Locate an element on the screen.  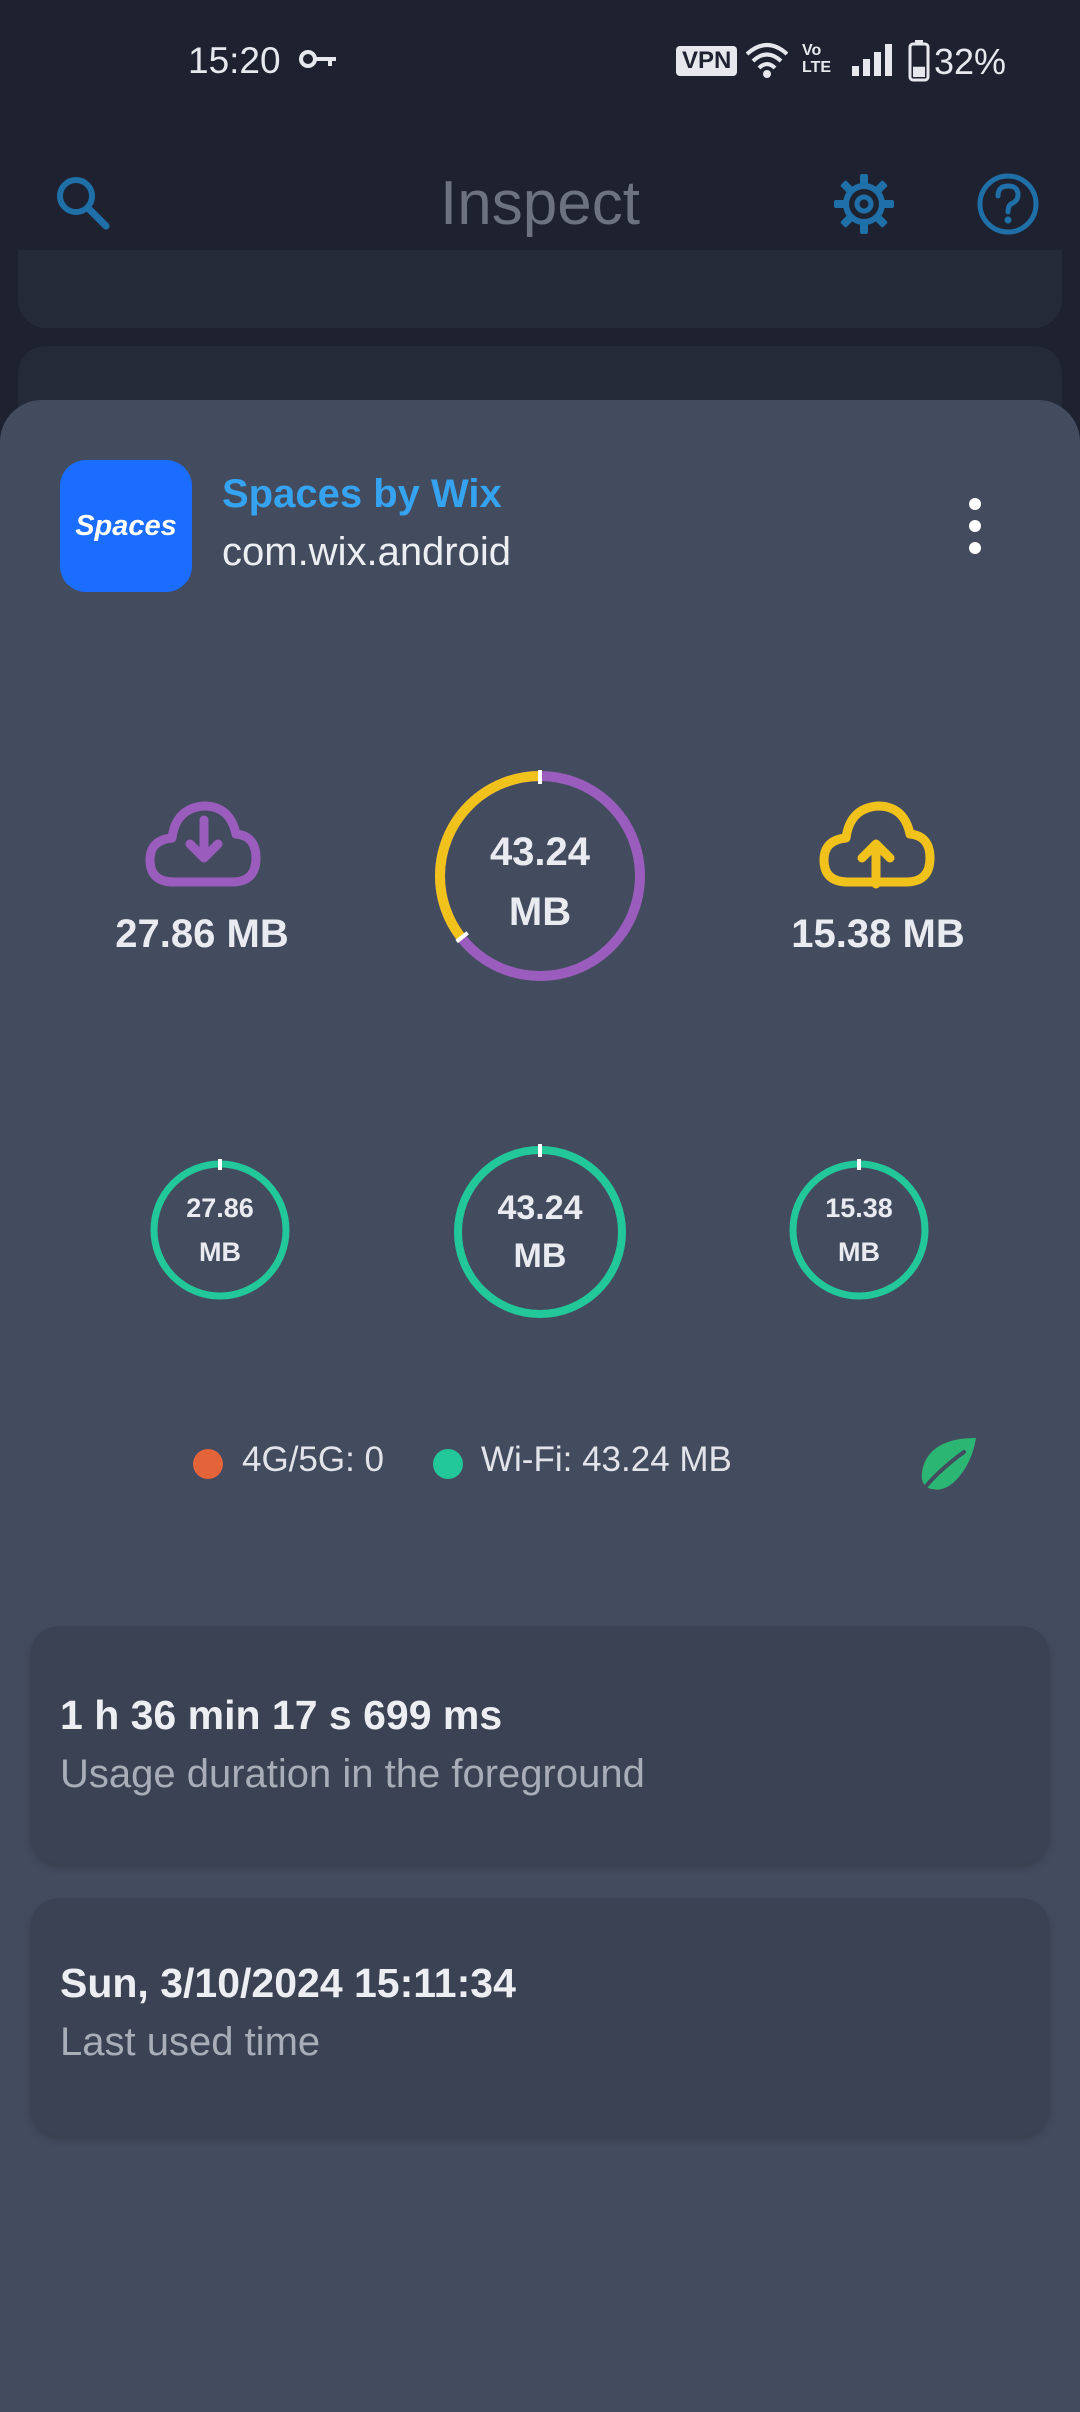
traffic-total-label: 43.24 MB is located at coordinates (540, 882).